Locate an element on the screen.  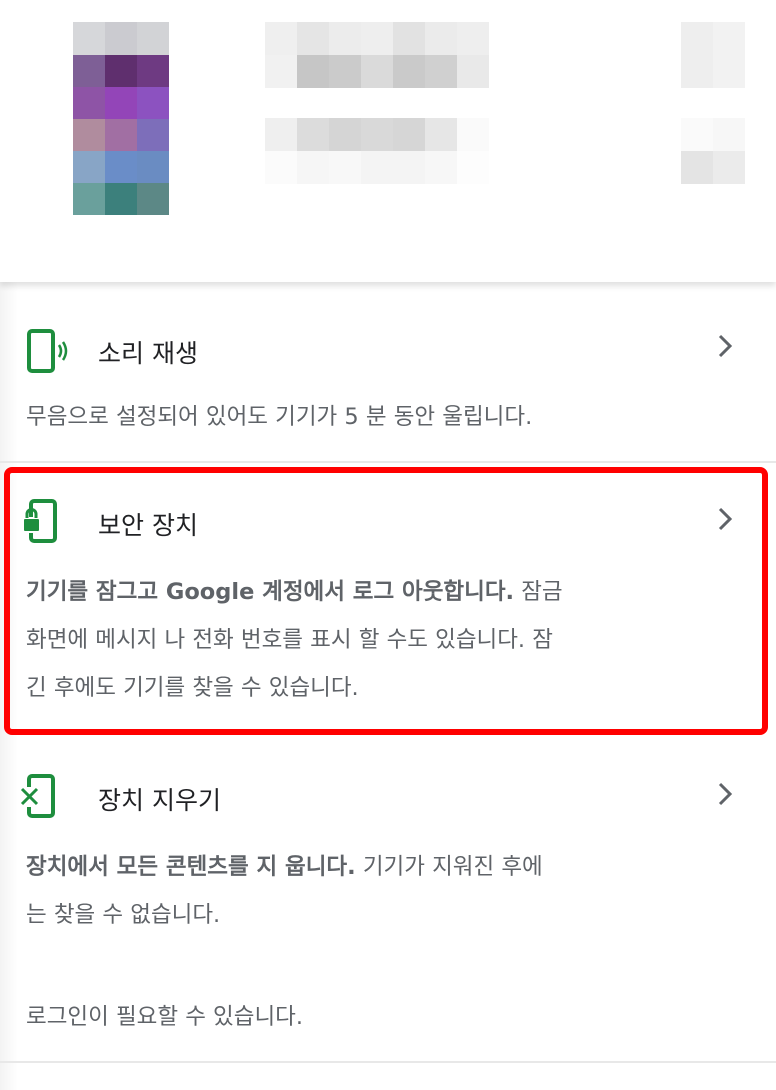
description-text: 기기가 지워진 후에 is located at coordinates (449, 867).